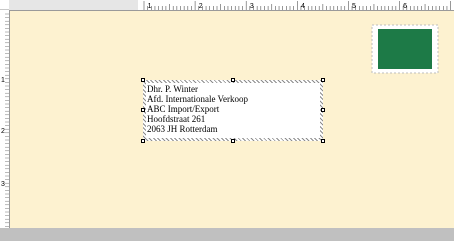 This screenshot has width=454, height=241. I want to click on vertical-ruler-ticks: 1 2 3, so click(5, 122).